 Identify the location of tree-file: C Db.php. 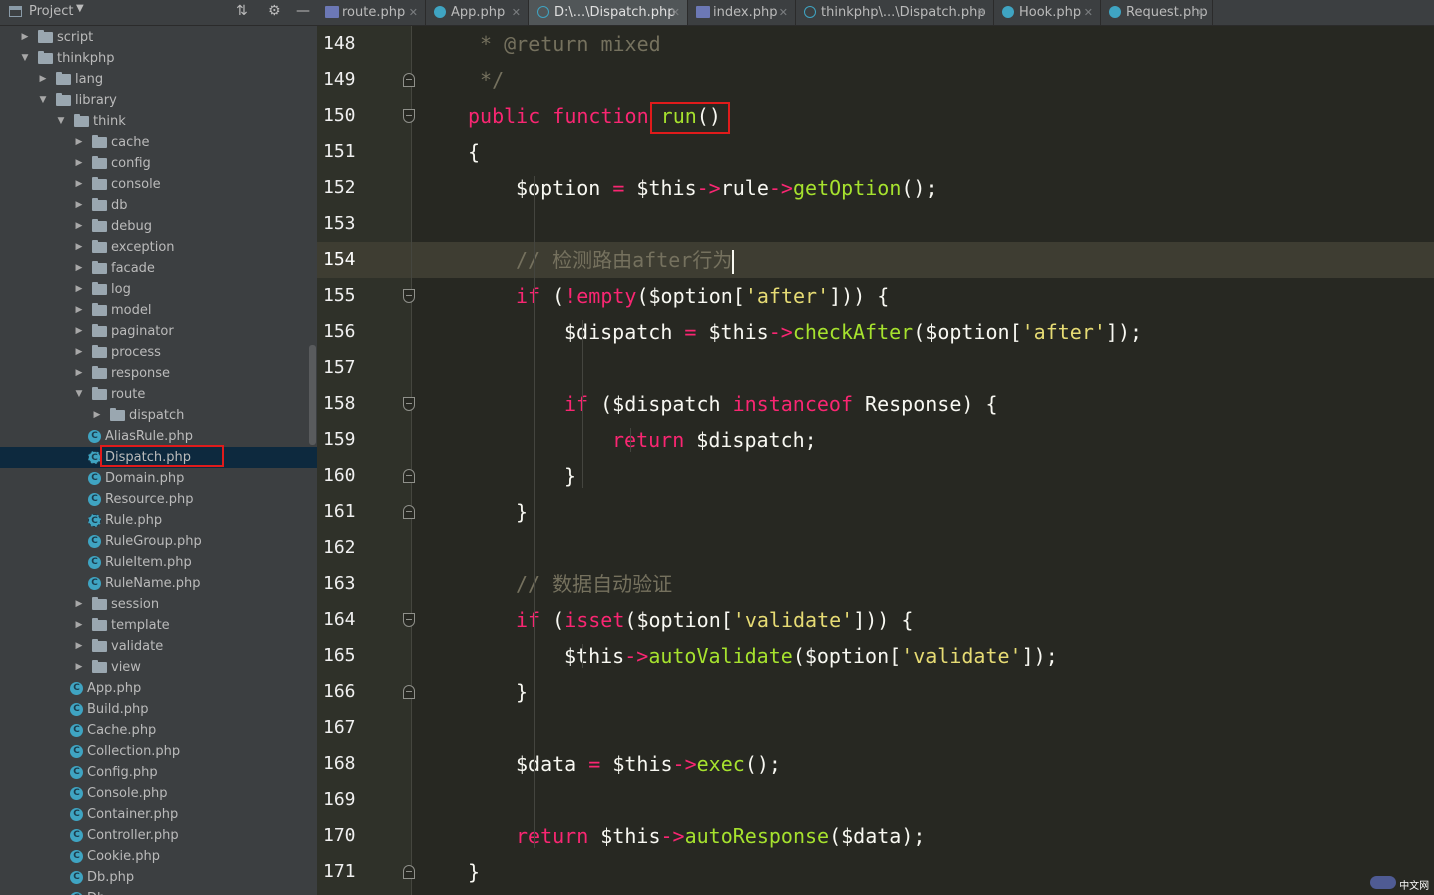
(158, 877).